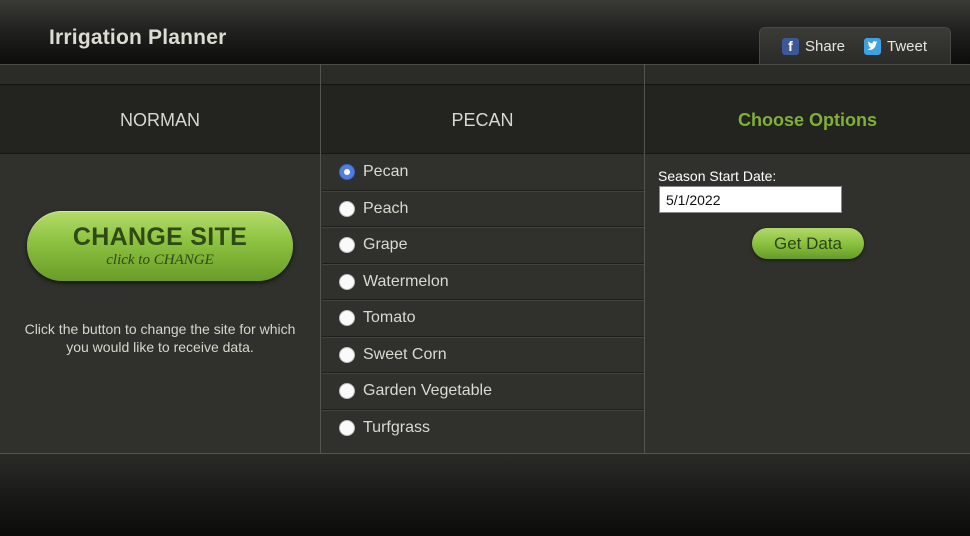 This screenshot has width=970, height=536. I want to click on crop-option: Grape, so click(483, 245).